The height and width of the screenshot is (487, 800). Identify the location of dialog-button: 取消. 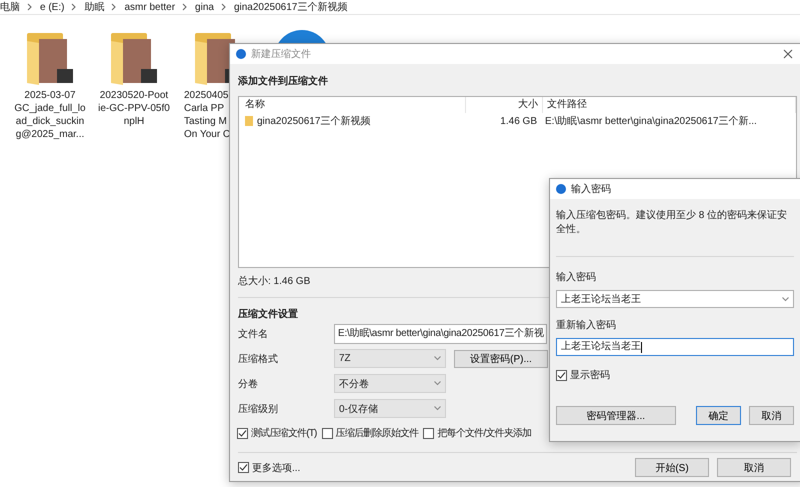
(771, 415).